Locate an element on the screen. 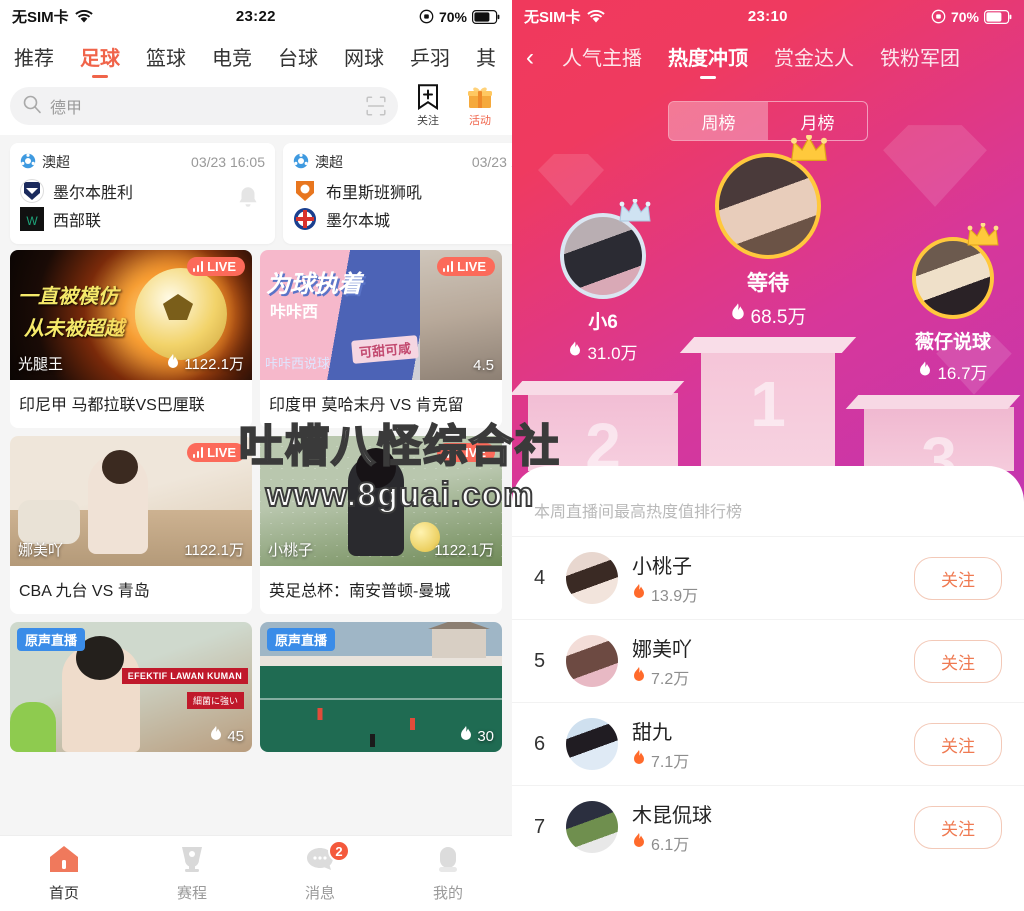 The height and width of the screenshot is (911, 1024). football-league-icon is located at coordinates (301, 162).